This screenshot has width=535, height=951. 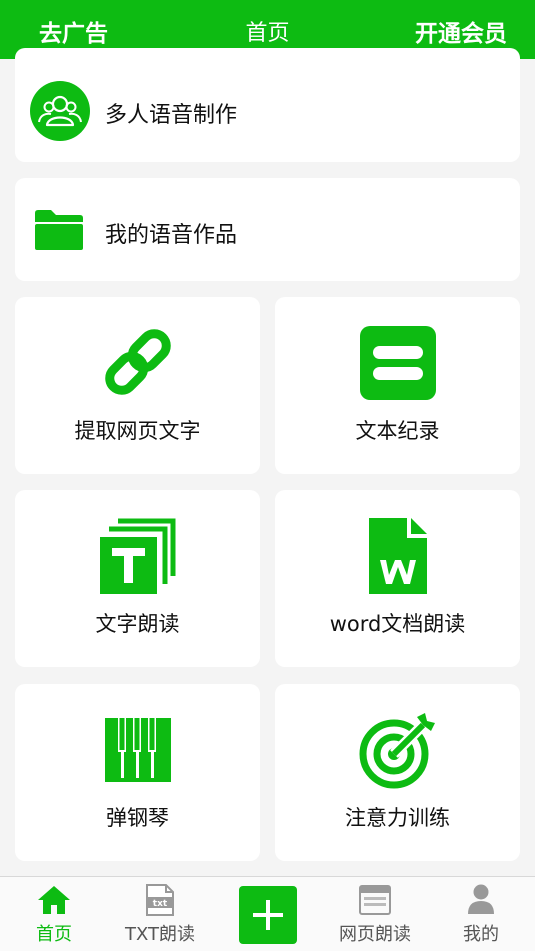 I want to click on link-icon, so click(x=138, y=364).